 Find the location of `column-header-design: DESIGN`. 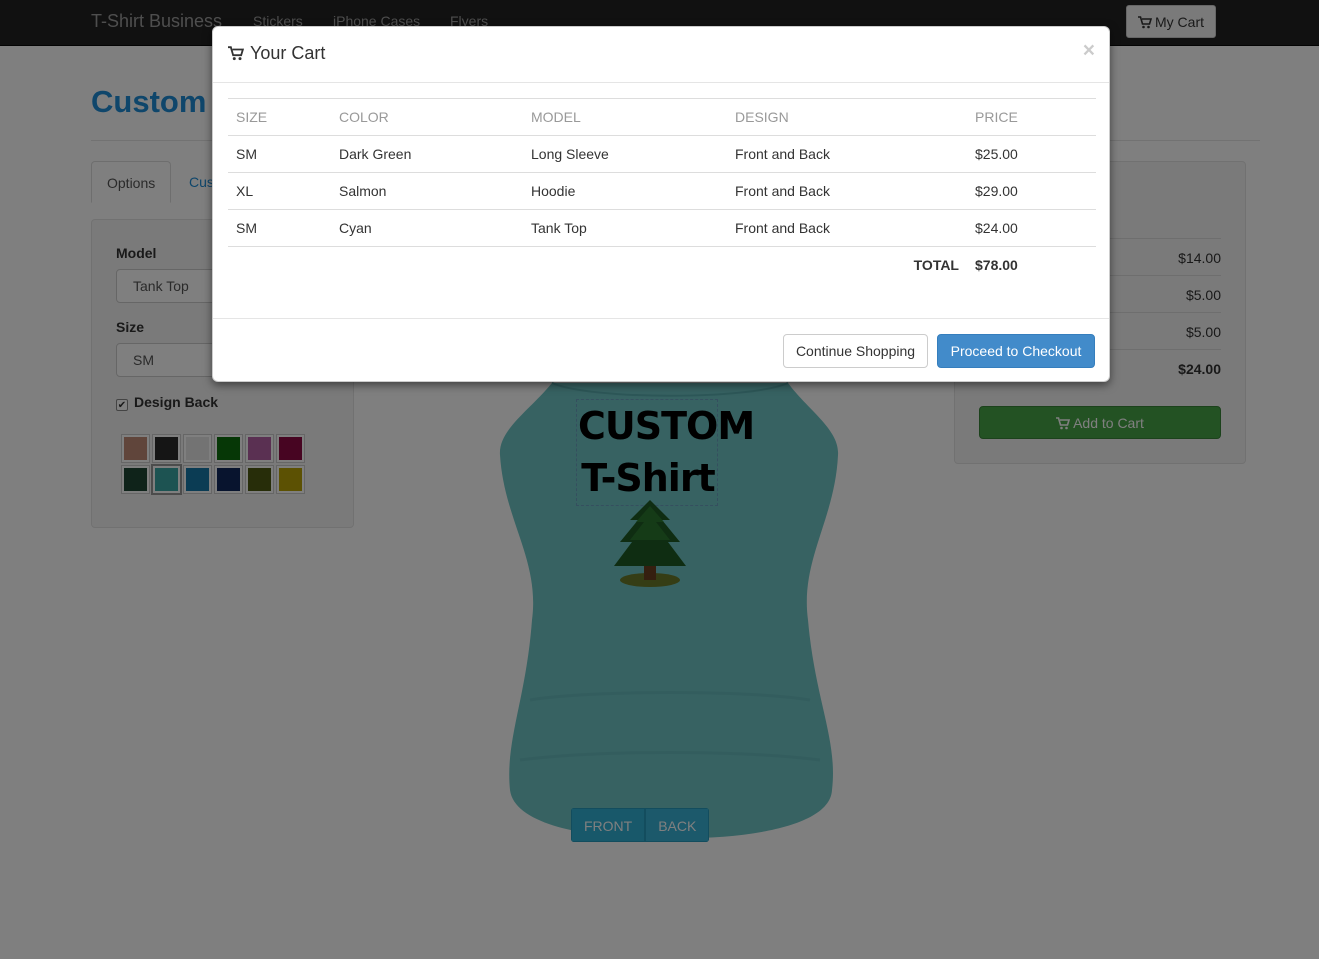

column-header-design: DESIGN is located at coordinates (847, 117).